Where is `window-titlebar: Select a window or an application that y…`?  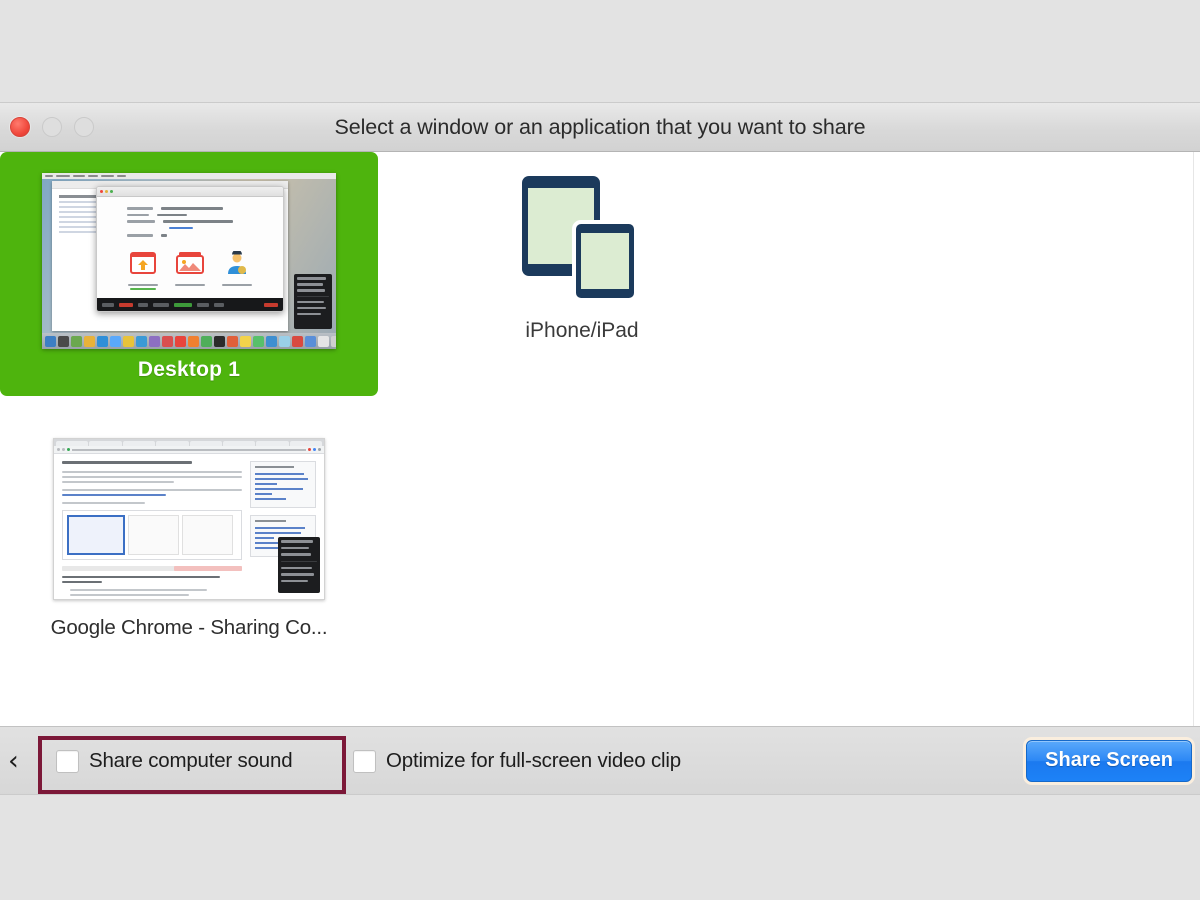 window-titlebar: Select a window or an application that y… is located at coordinates (600, 127).